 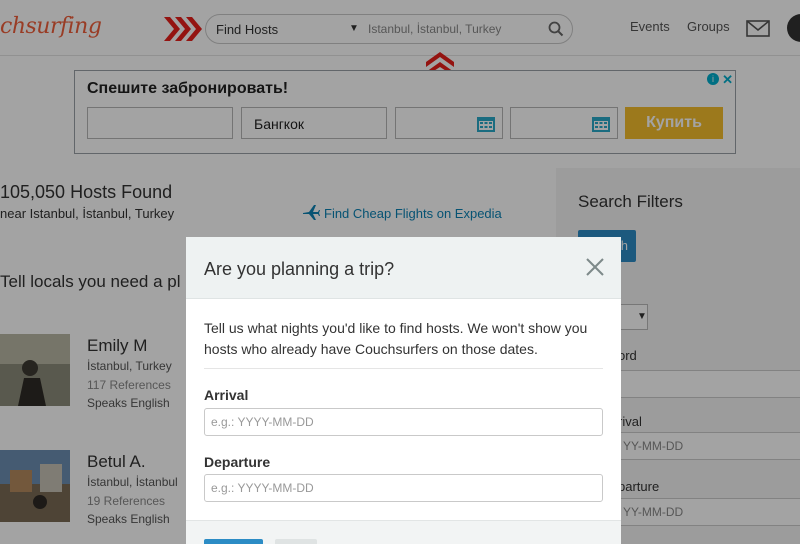 I want to click on modal-header: Are you planning a trip?, so click(x=403, y=268).